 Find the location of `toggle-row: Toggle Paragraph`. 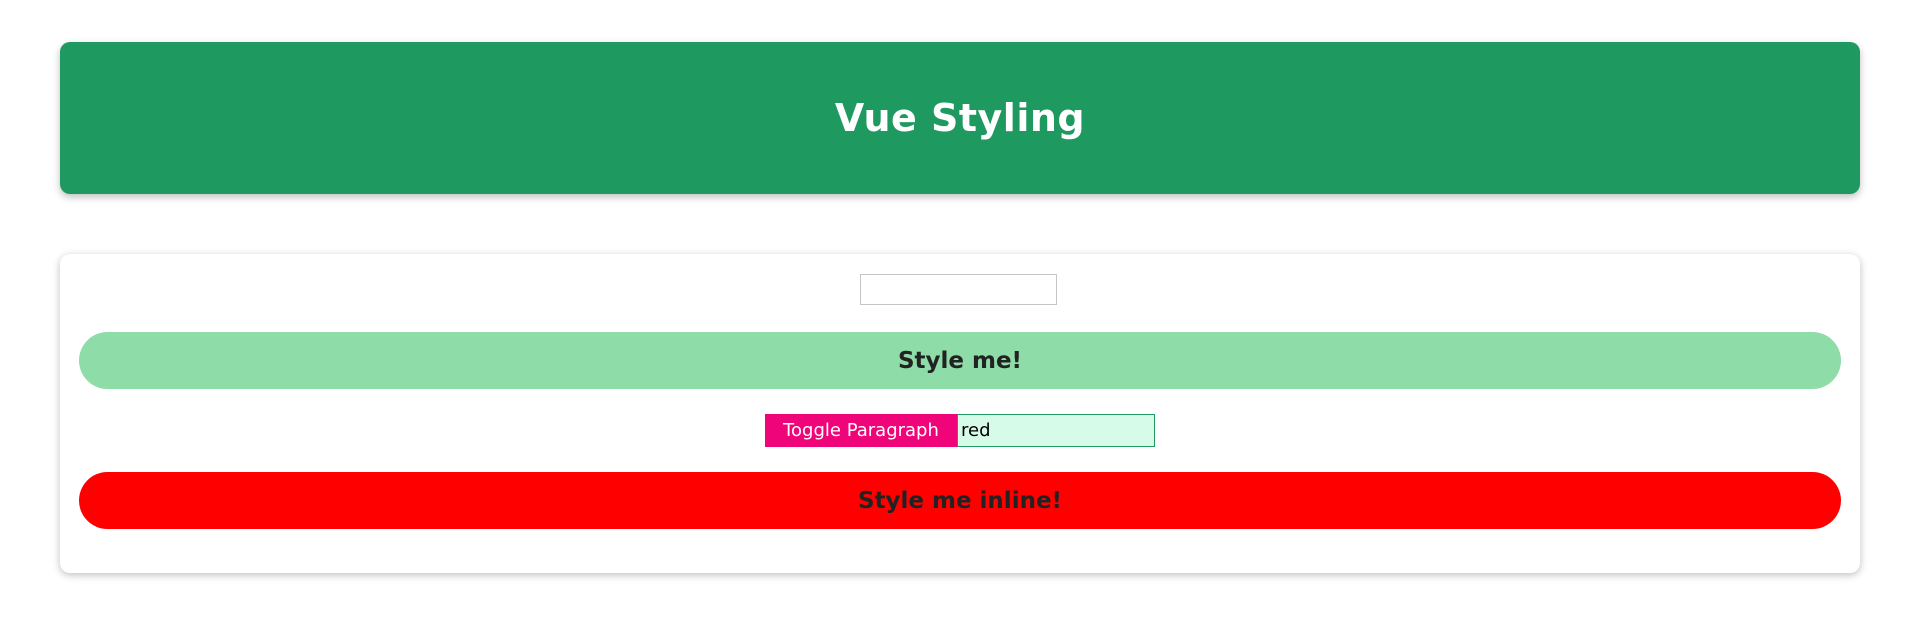

toggle-row: Toggle Paragraph is located at coordinates (960, 430).